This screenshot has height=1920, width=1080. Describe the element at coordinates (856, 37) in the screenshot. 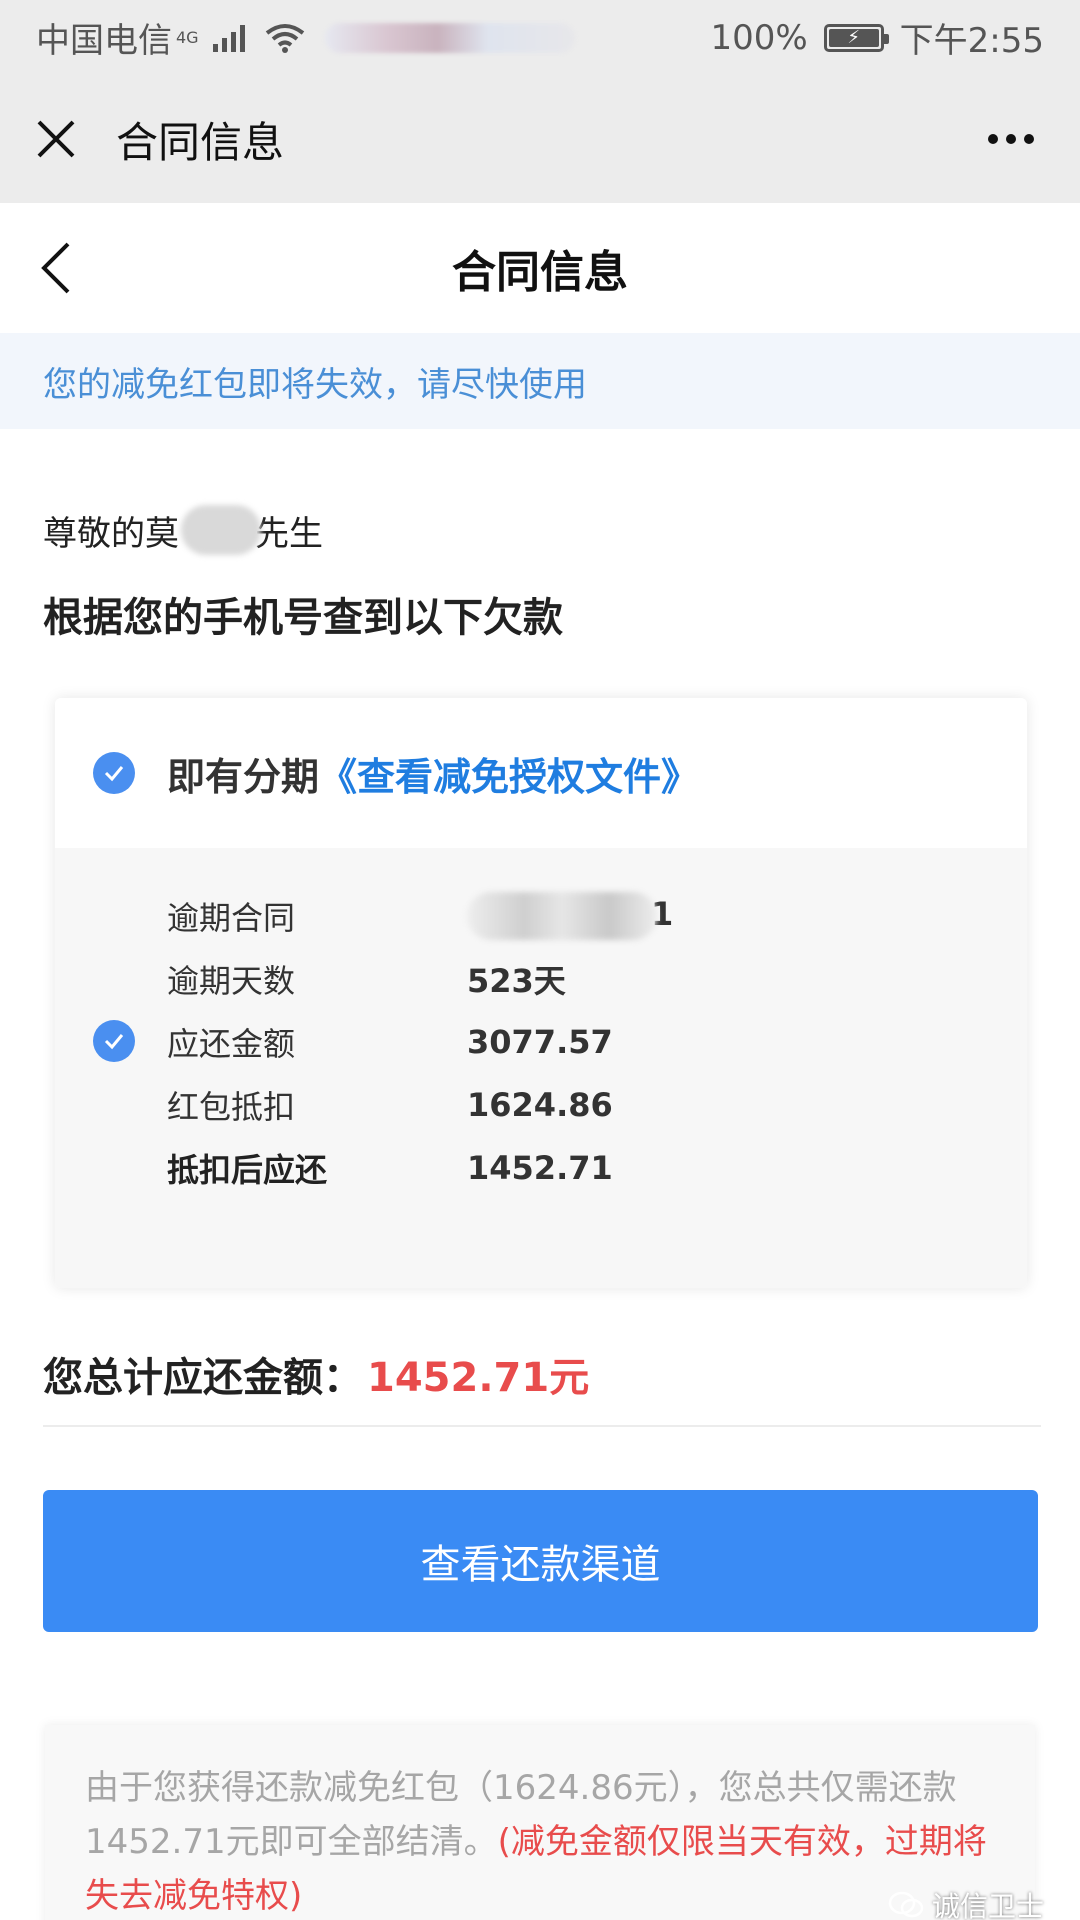

I see `battery-icon: ⚡` at that location.